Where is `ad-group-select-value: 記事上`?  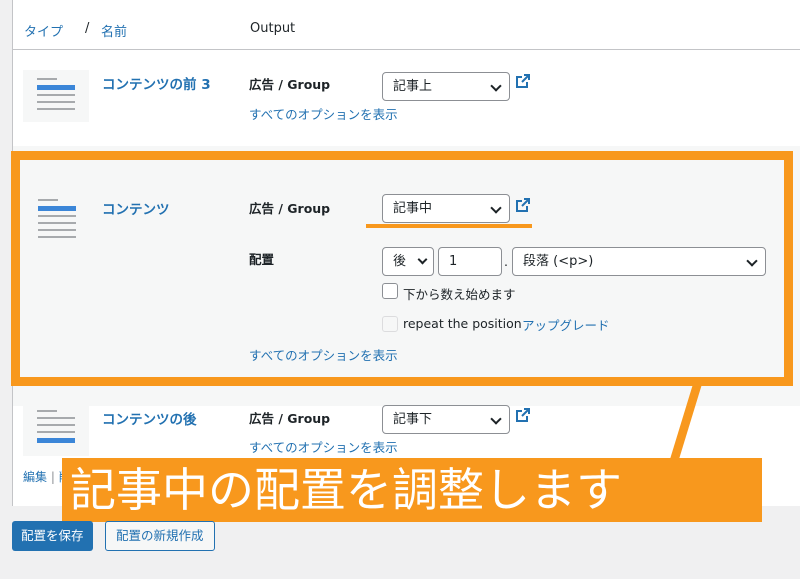 ad-group-select-value: 記事上 is located at coordinates (413, 86).